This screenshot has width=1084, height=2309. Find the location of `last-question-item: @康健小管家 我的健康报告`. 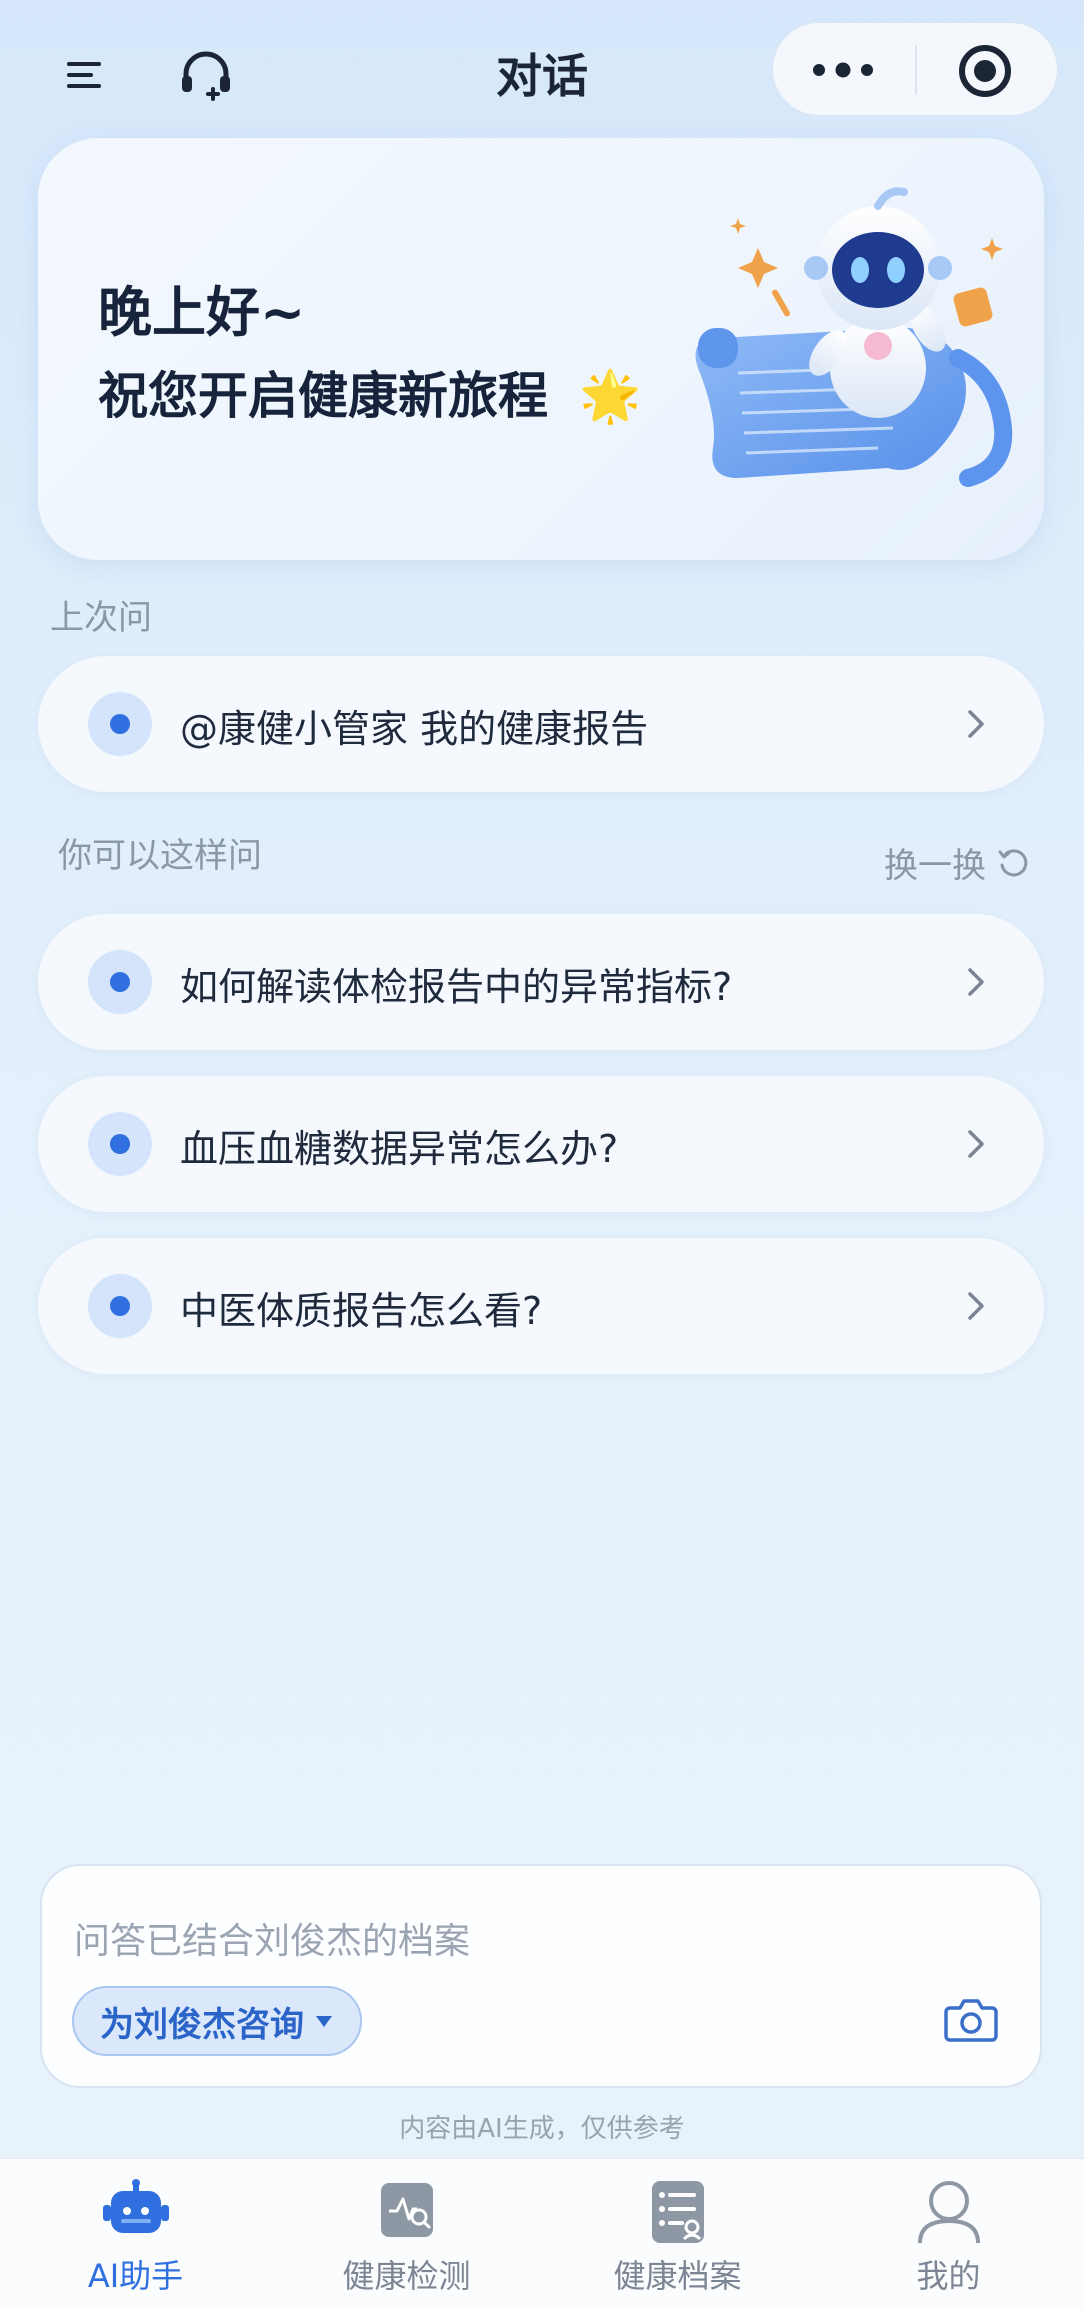

last-question-item: @康健小管家 我的健康报告 is located at coordinates (541, 724).